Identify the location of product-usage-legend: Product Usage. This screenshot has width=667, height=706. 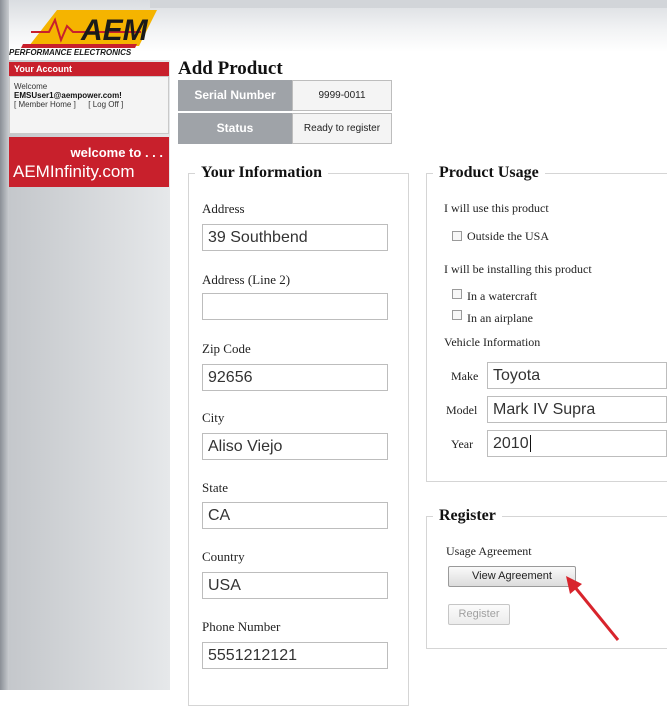
(489, 172).